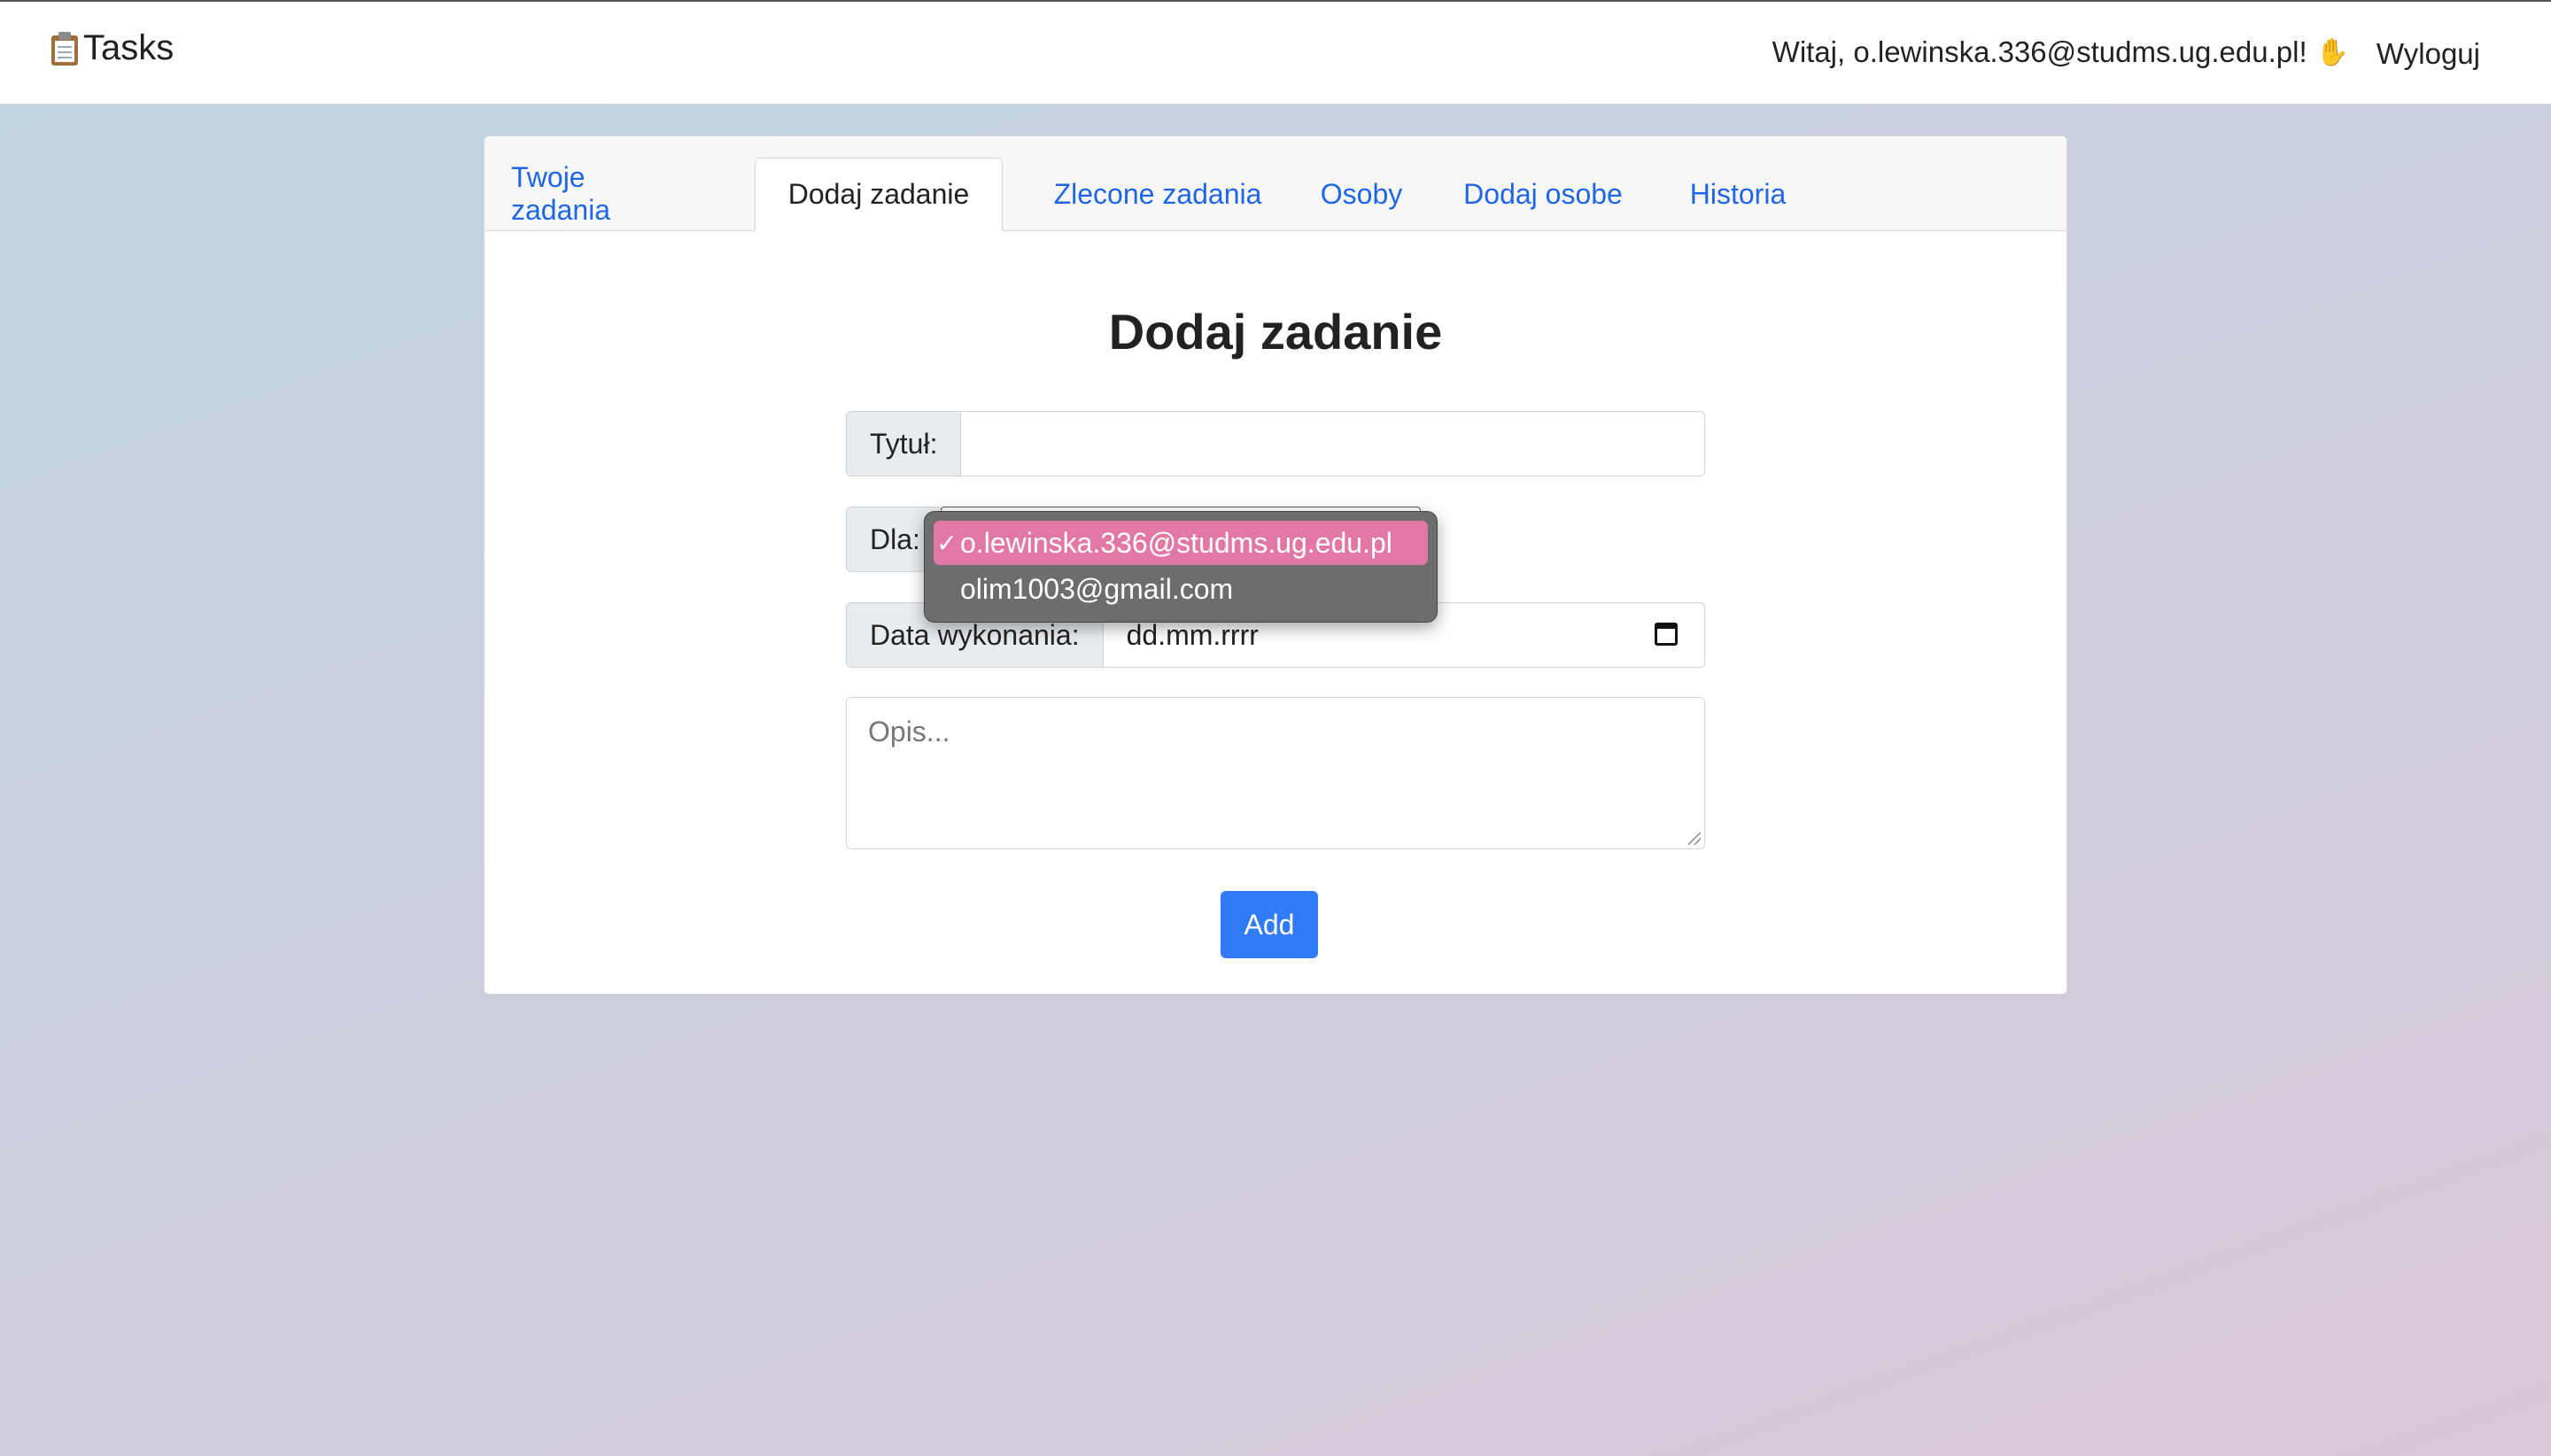 The height and width of the screenshot is (1456, 2551). I want to click on tab-historia: Historia, so click(1738, 194).